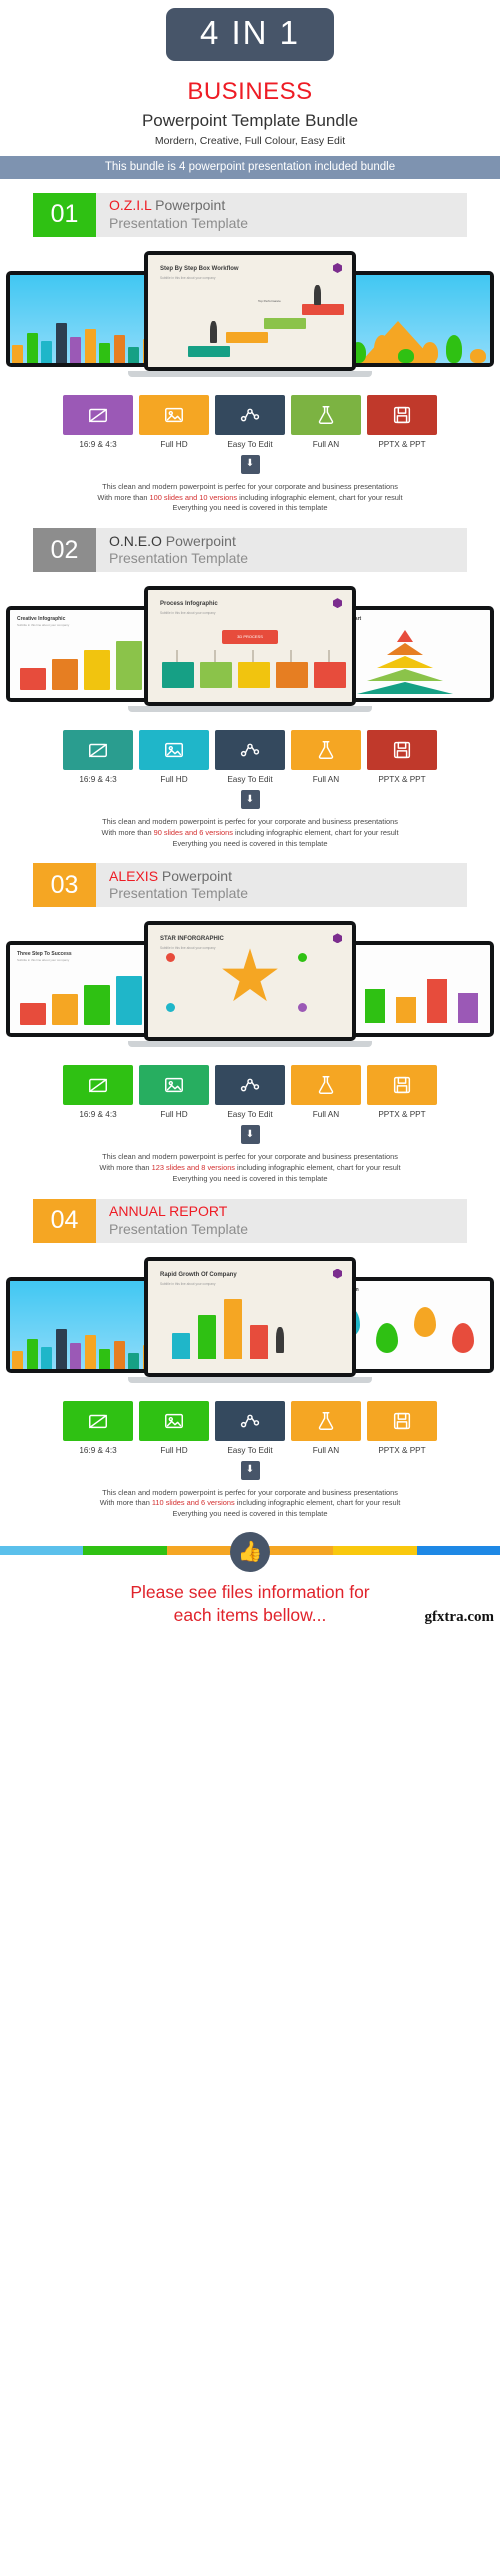  What do you see at coordinates (199, 268) in the screenshot?
I see `slide-title: Step By Step Box Workflow` at bounding box center [199, 268].